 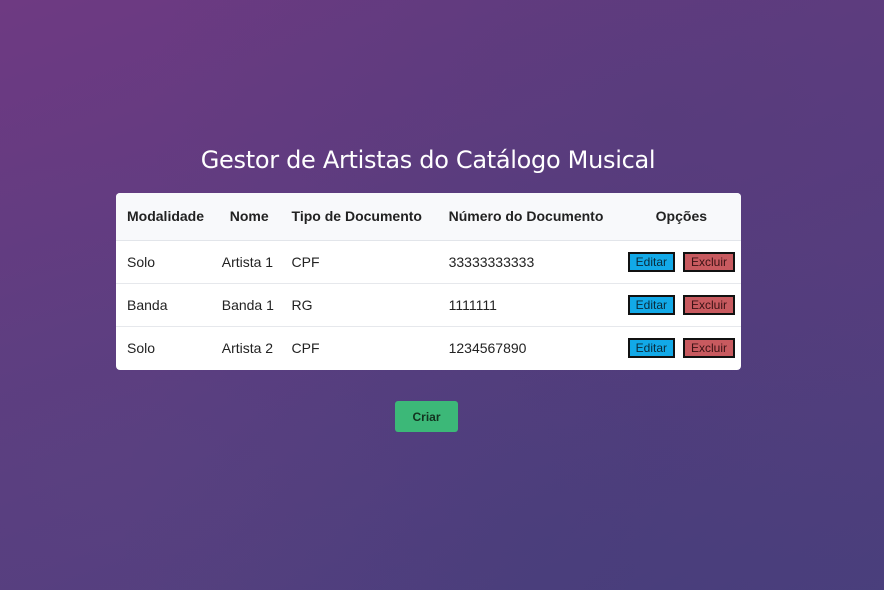 What do you see at coordinates (428, 160) in the screenshot?
I see `page-title: Gestor de Artistas do Catálogo Musical` at bounding box center [428, 160].